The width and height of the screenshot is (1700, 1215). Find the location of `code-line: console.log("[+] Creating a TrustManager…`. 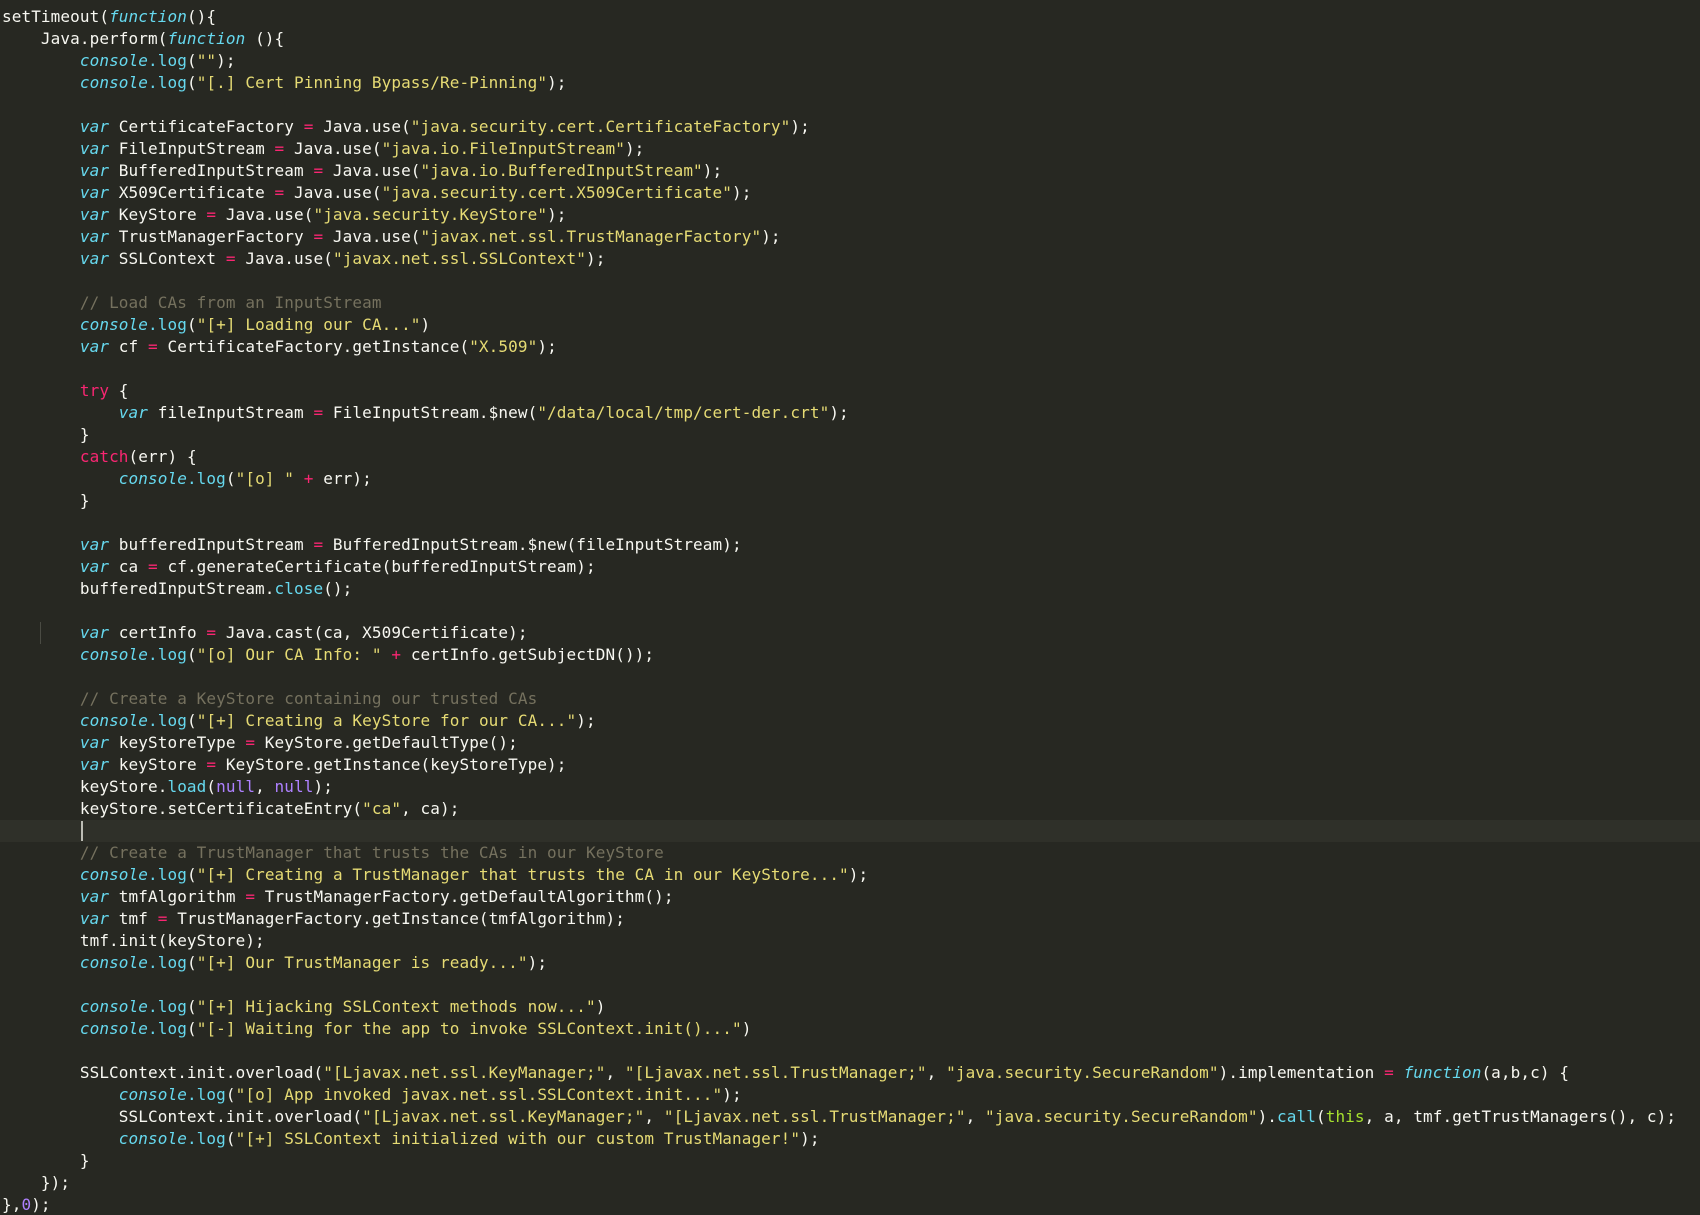

code-line: console.log("[+] Creating a TrustManager… is located at coordinates (839, 875).